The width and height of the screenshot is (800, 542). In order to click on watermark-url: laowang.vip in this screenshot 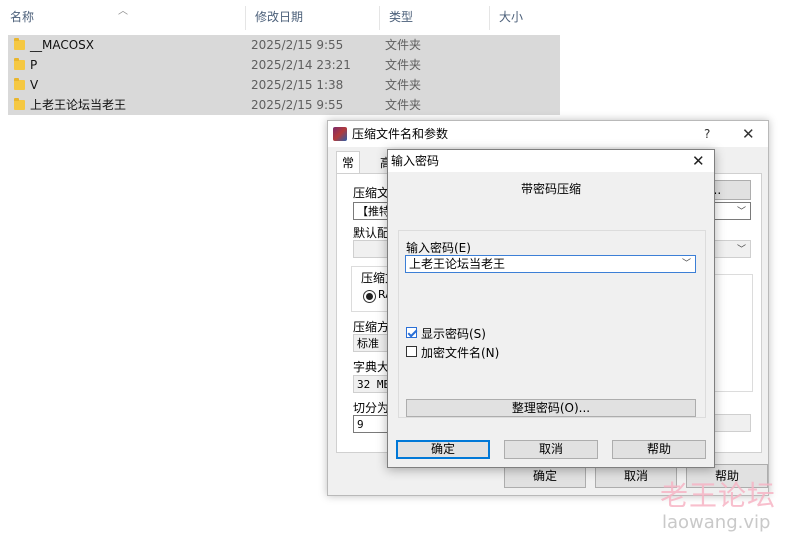, I will do `click(716, 522)`.